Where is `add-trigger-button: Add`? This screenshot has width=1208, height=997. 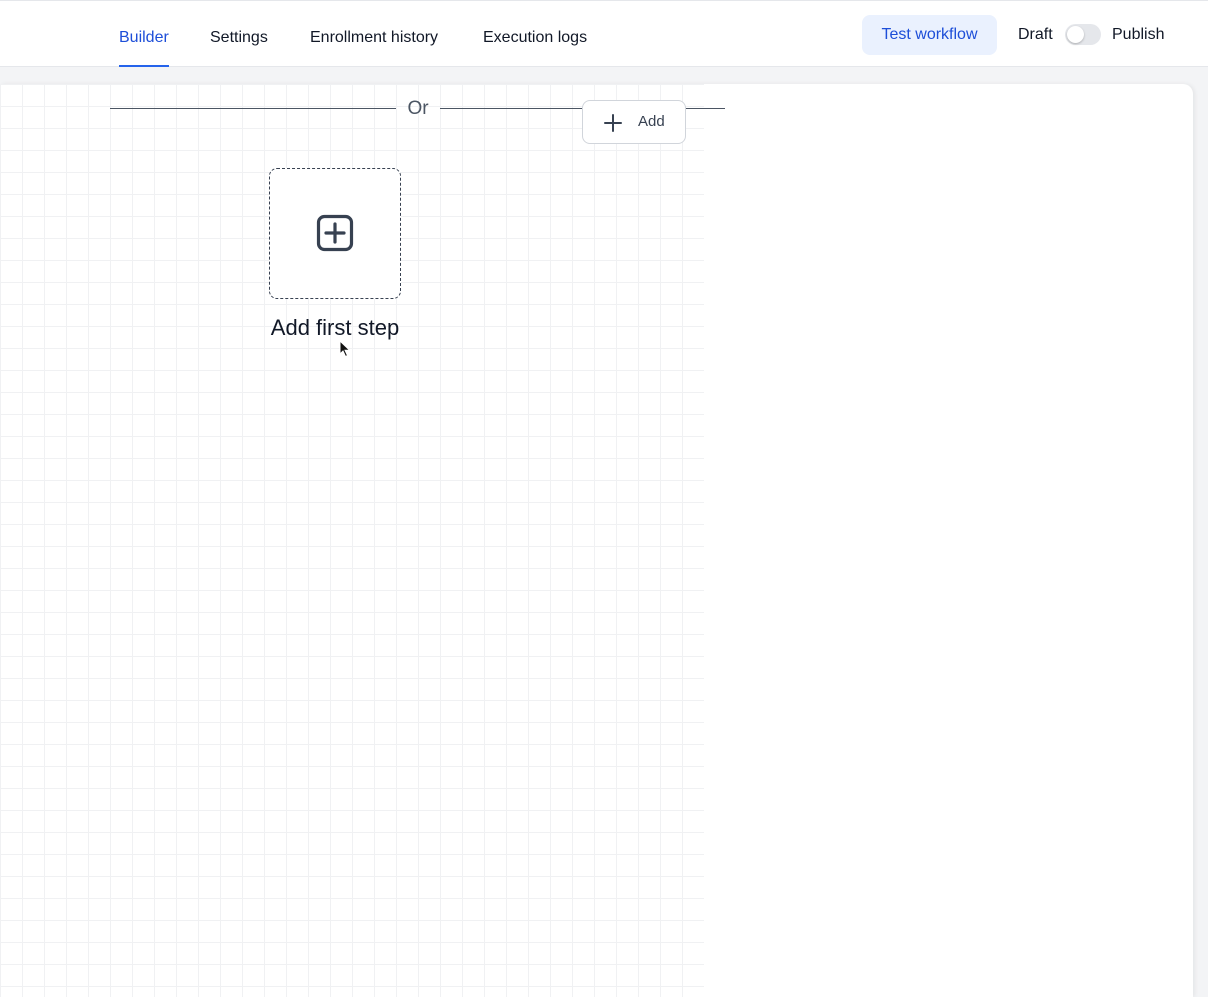
add-trigger-button: Add is located at coordinates (634, 122).